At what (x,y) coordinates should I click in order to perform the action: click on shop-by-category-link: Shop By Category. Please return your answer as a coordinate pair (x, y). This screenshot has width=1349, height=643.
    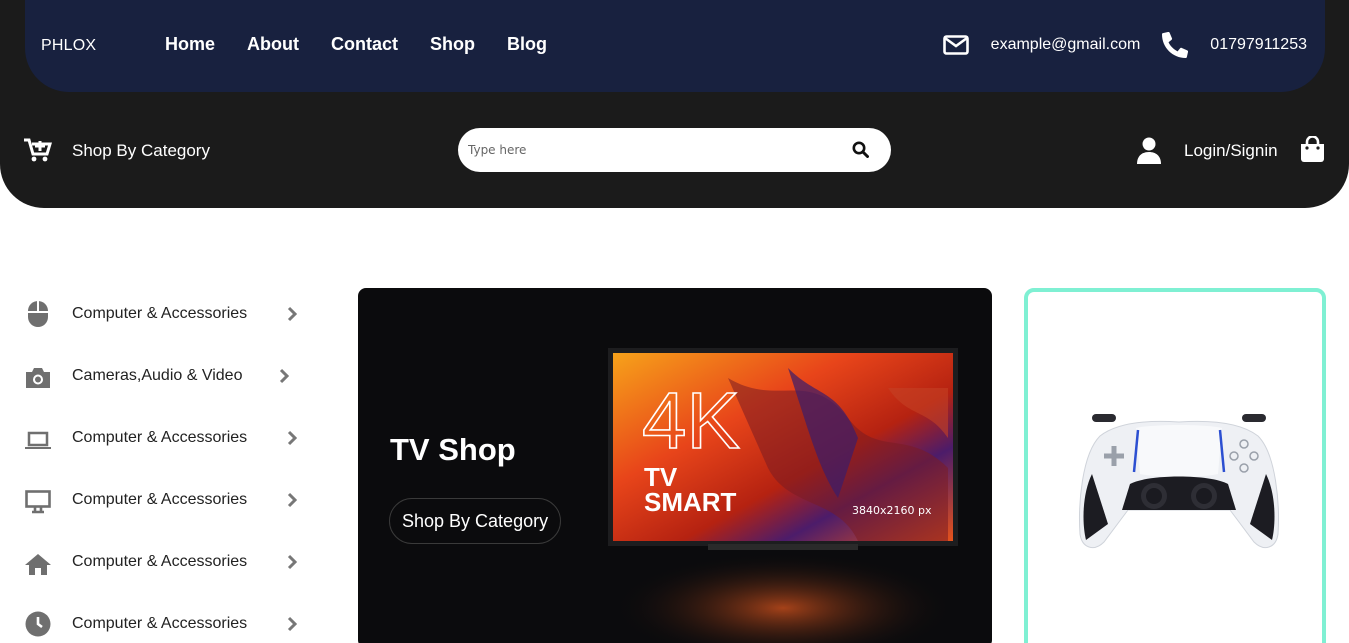
    Looking at the image, I should click on (141, 151).